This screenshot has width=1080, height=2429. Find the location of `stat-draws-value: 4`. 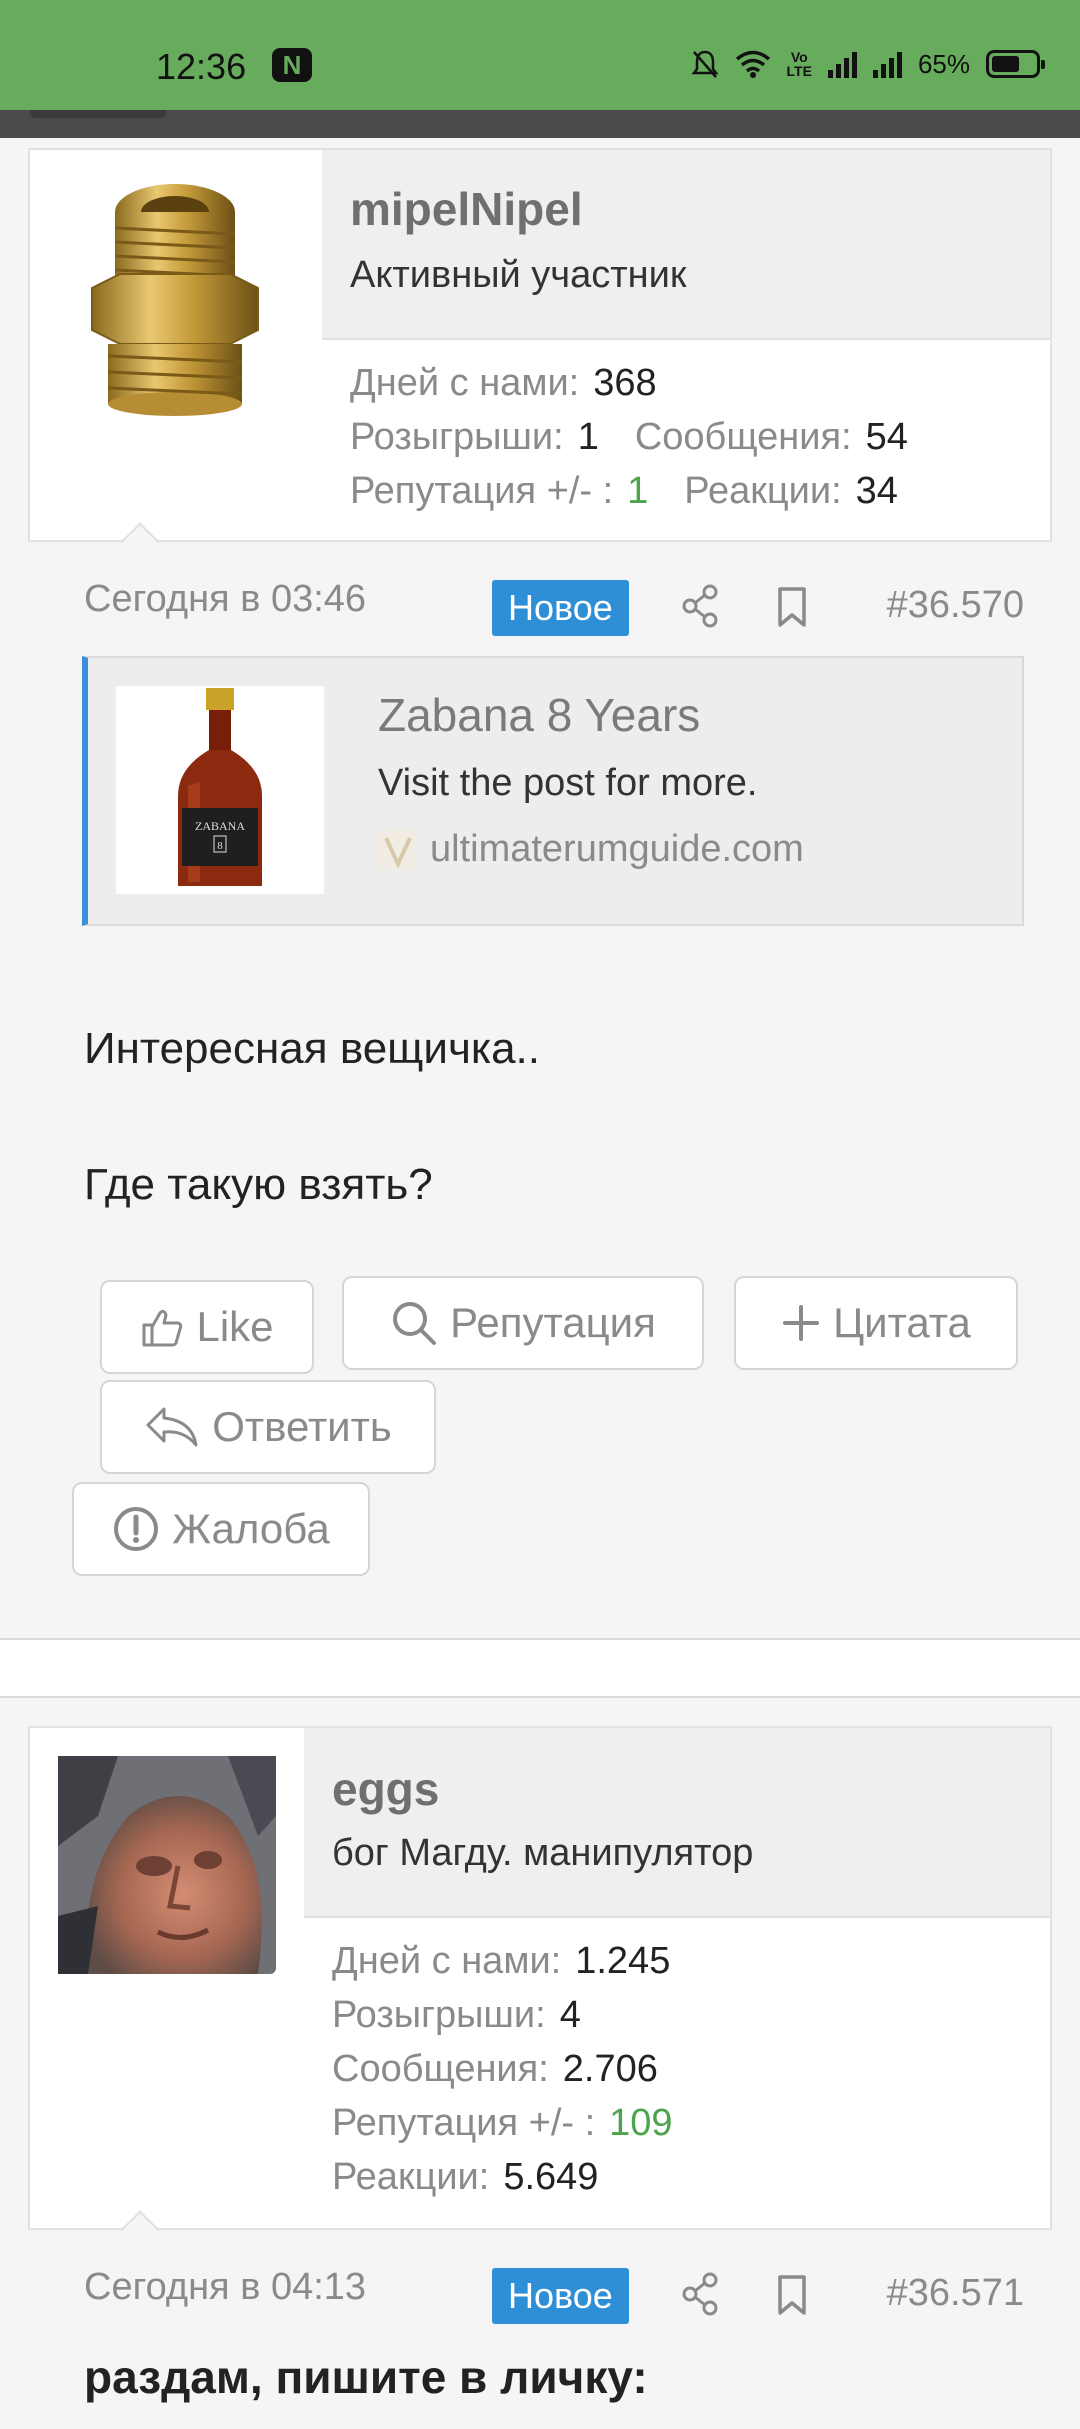

stat-draws-value: 4 is located at coordinates (570, 2015).